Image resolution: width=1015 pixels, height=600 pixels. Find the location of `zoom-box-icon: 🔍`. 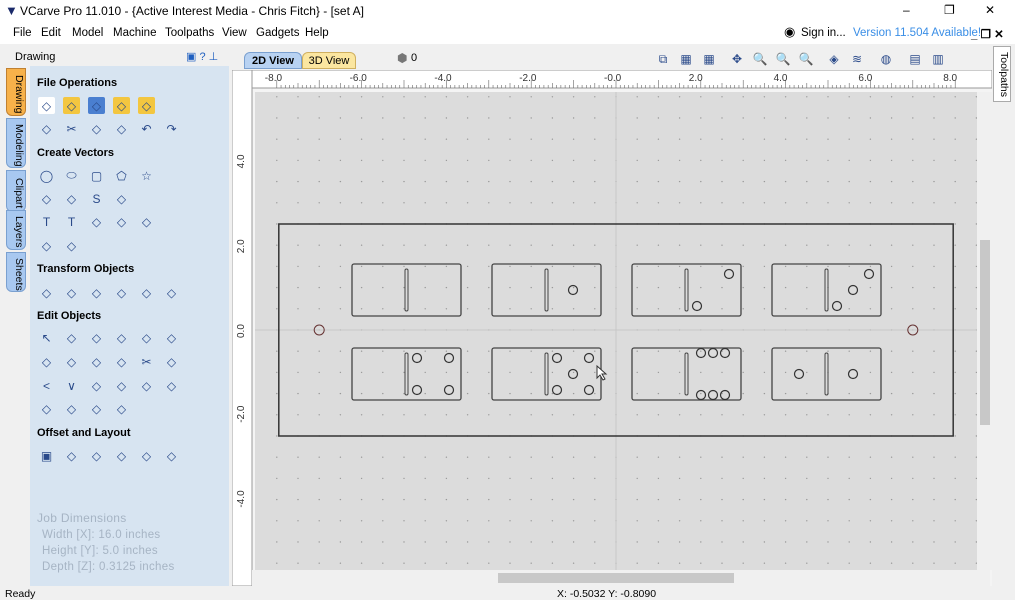

zoom-box-icon: 🔍 is located at coordinates (806, 59).